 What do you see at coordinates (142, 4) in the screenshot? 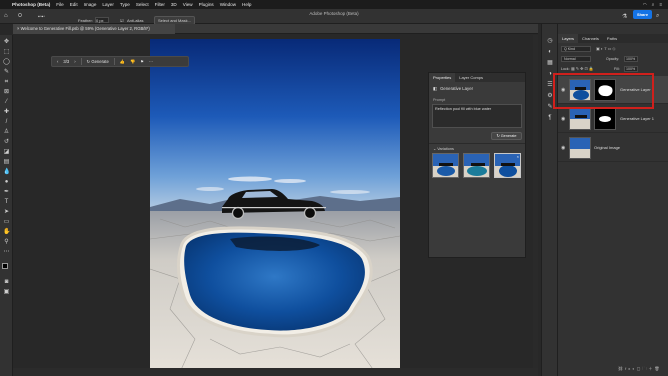
I see `menu-select: Select` at bounding box center [142, 4].